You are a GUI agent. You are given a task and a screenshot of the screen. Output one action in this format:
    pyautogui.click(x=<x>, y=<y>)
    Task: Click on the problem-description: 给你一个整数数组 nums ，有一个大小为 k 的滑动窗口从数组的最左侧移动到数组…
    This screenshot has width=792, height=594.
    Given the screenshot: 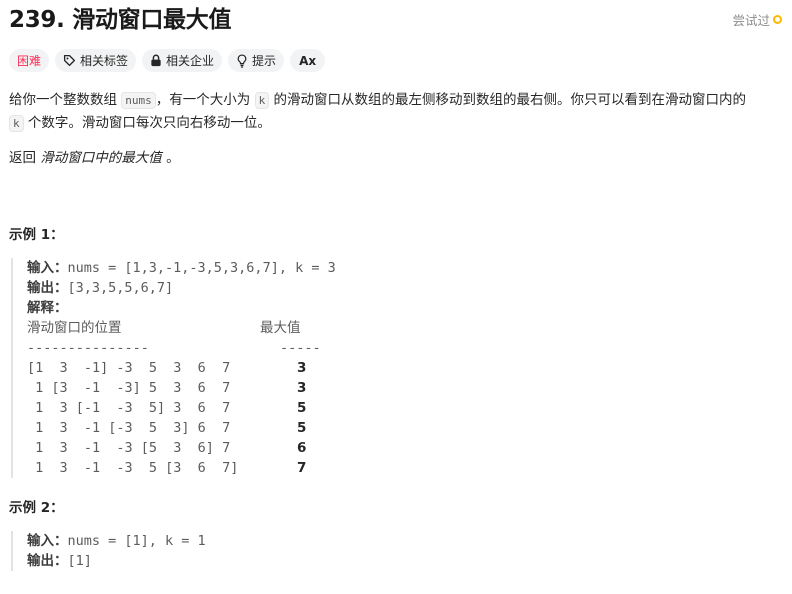 What is the action you would take?
    pyautogui.click(x=395, y=112)
    